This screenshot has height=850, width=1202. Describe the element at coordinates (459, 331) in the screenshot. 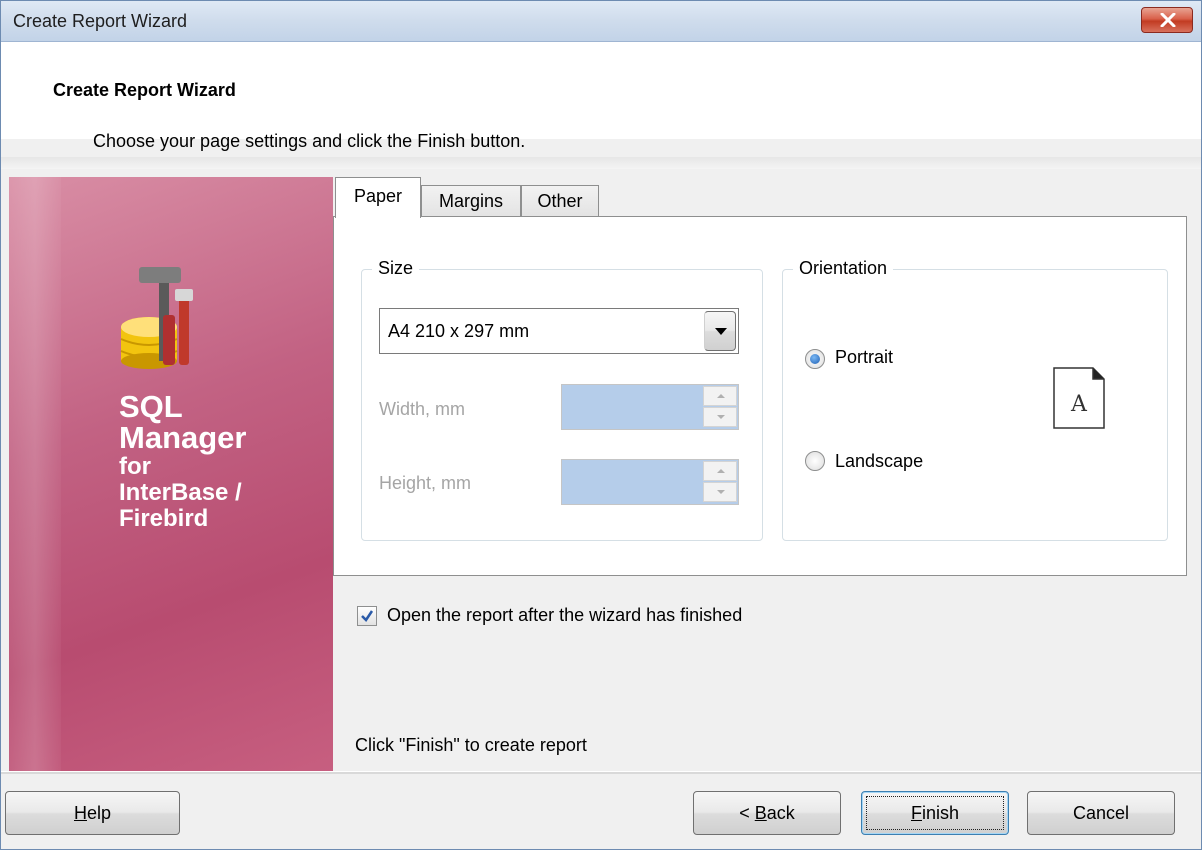

I see `paper-size-value: A4 210 x 297 mm` at that location.